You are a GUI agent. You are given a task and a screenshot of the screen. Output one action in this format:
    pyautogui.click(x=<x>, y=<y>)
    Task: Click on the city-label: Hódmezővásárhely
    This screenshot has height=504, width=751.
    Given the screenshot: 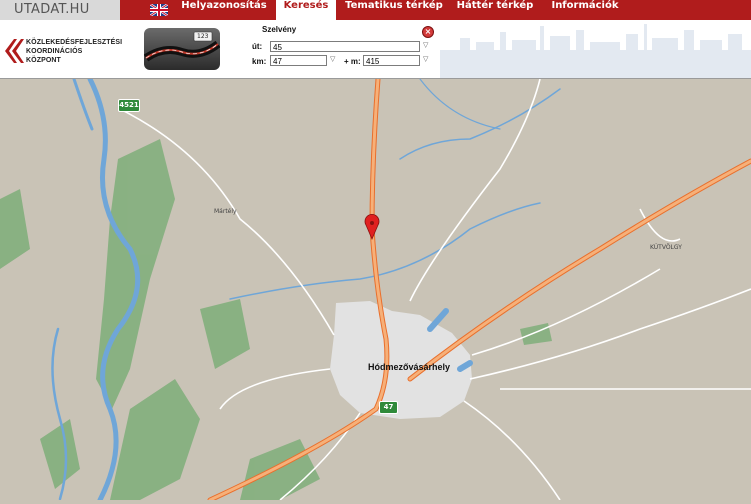 What is the action you would take?
    pyautogui.click(x=409, y=367)
    